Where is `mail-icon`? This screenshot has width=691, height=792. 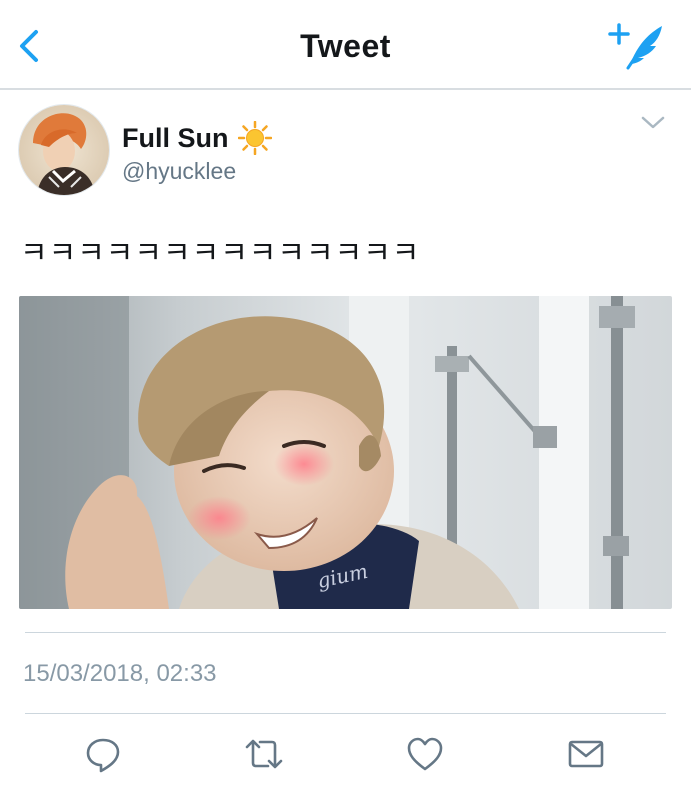
mail-icon is located at coordinates (586, 754).